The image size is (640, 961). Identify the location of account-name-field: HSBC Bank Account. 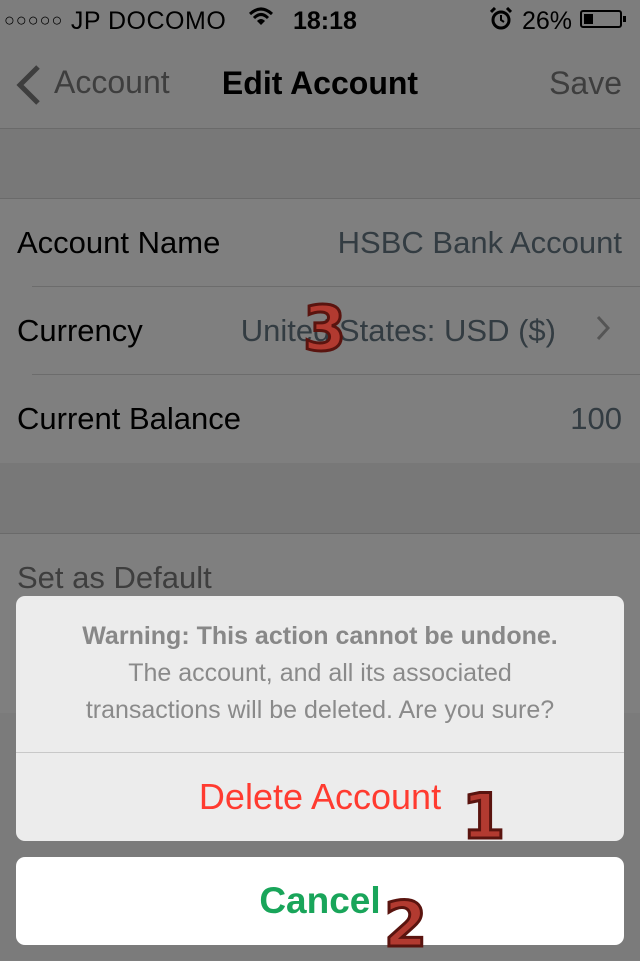
(480, 243).